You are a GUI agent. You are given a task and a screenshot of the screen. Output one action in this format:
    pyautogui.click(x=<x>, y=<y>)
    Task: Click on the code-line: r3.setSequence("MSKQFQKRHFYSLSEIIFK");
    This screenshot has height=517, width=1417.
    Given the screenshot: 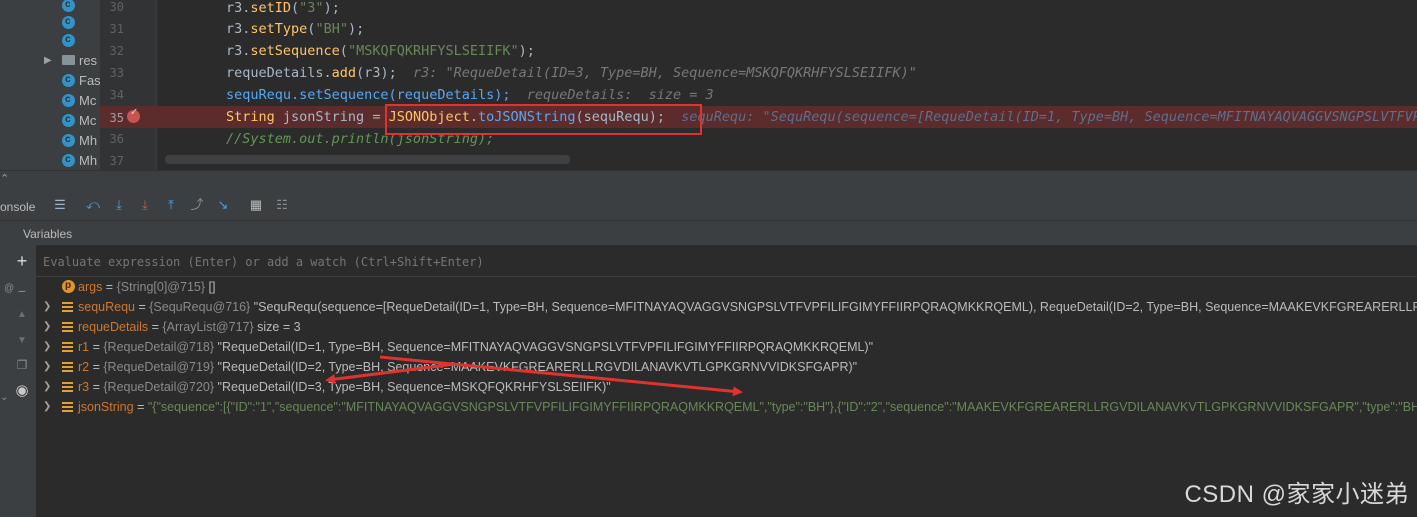 What is the action you would take?
    pyautogui.click(x=380, y=51)
    